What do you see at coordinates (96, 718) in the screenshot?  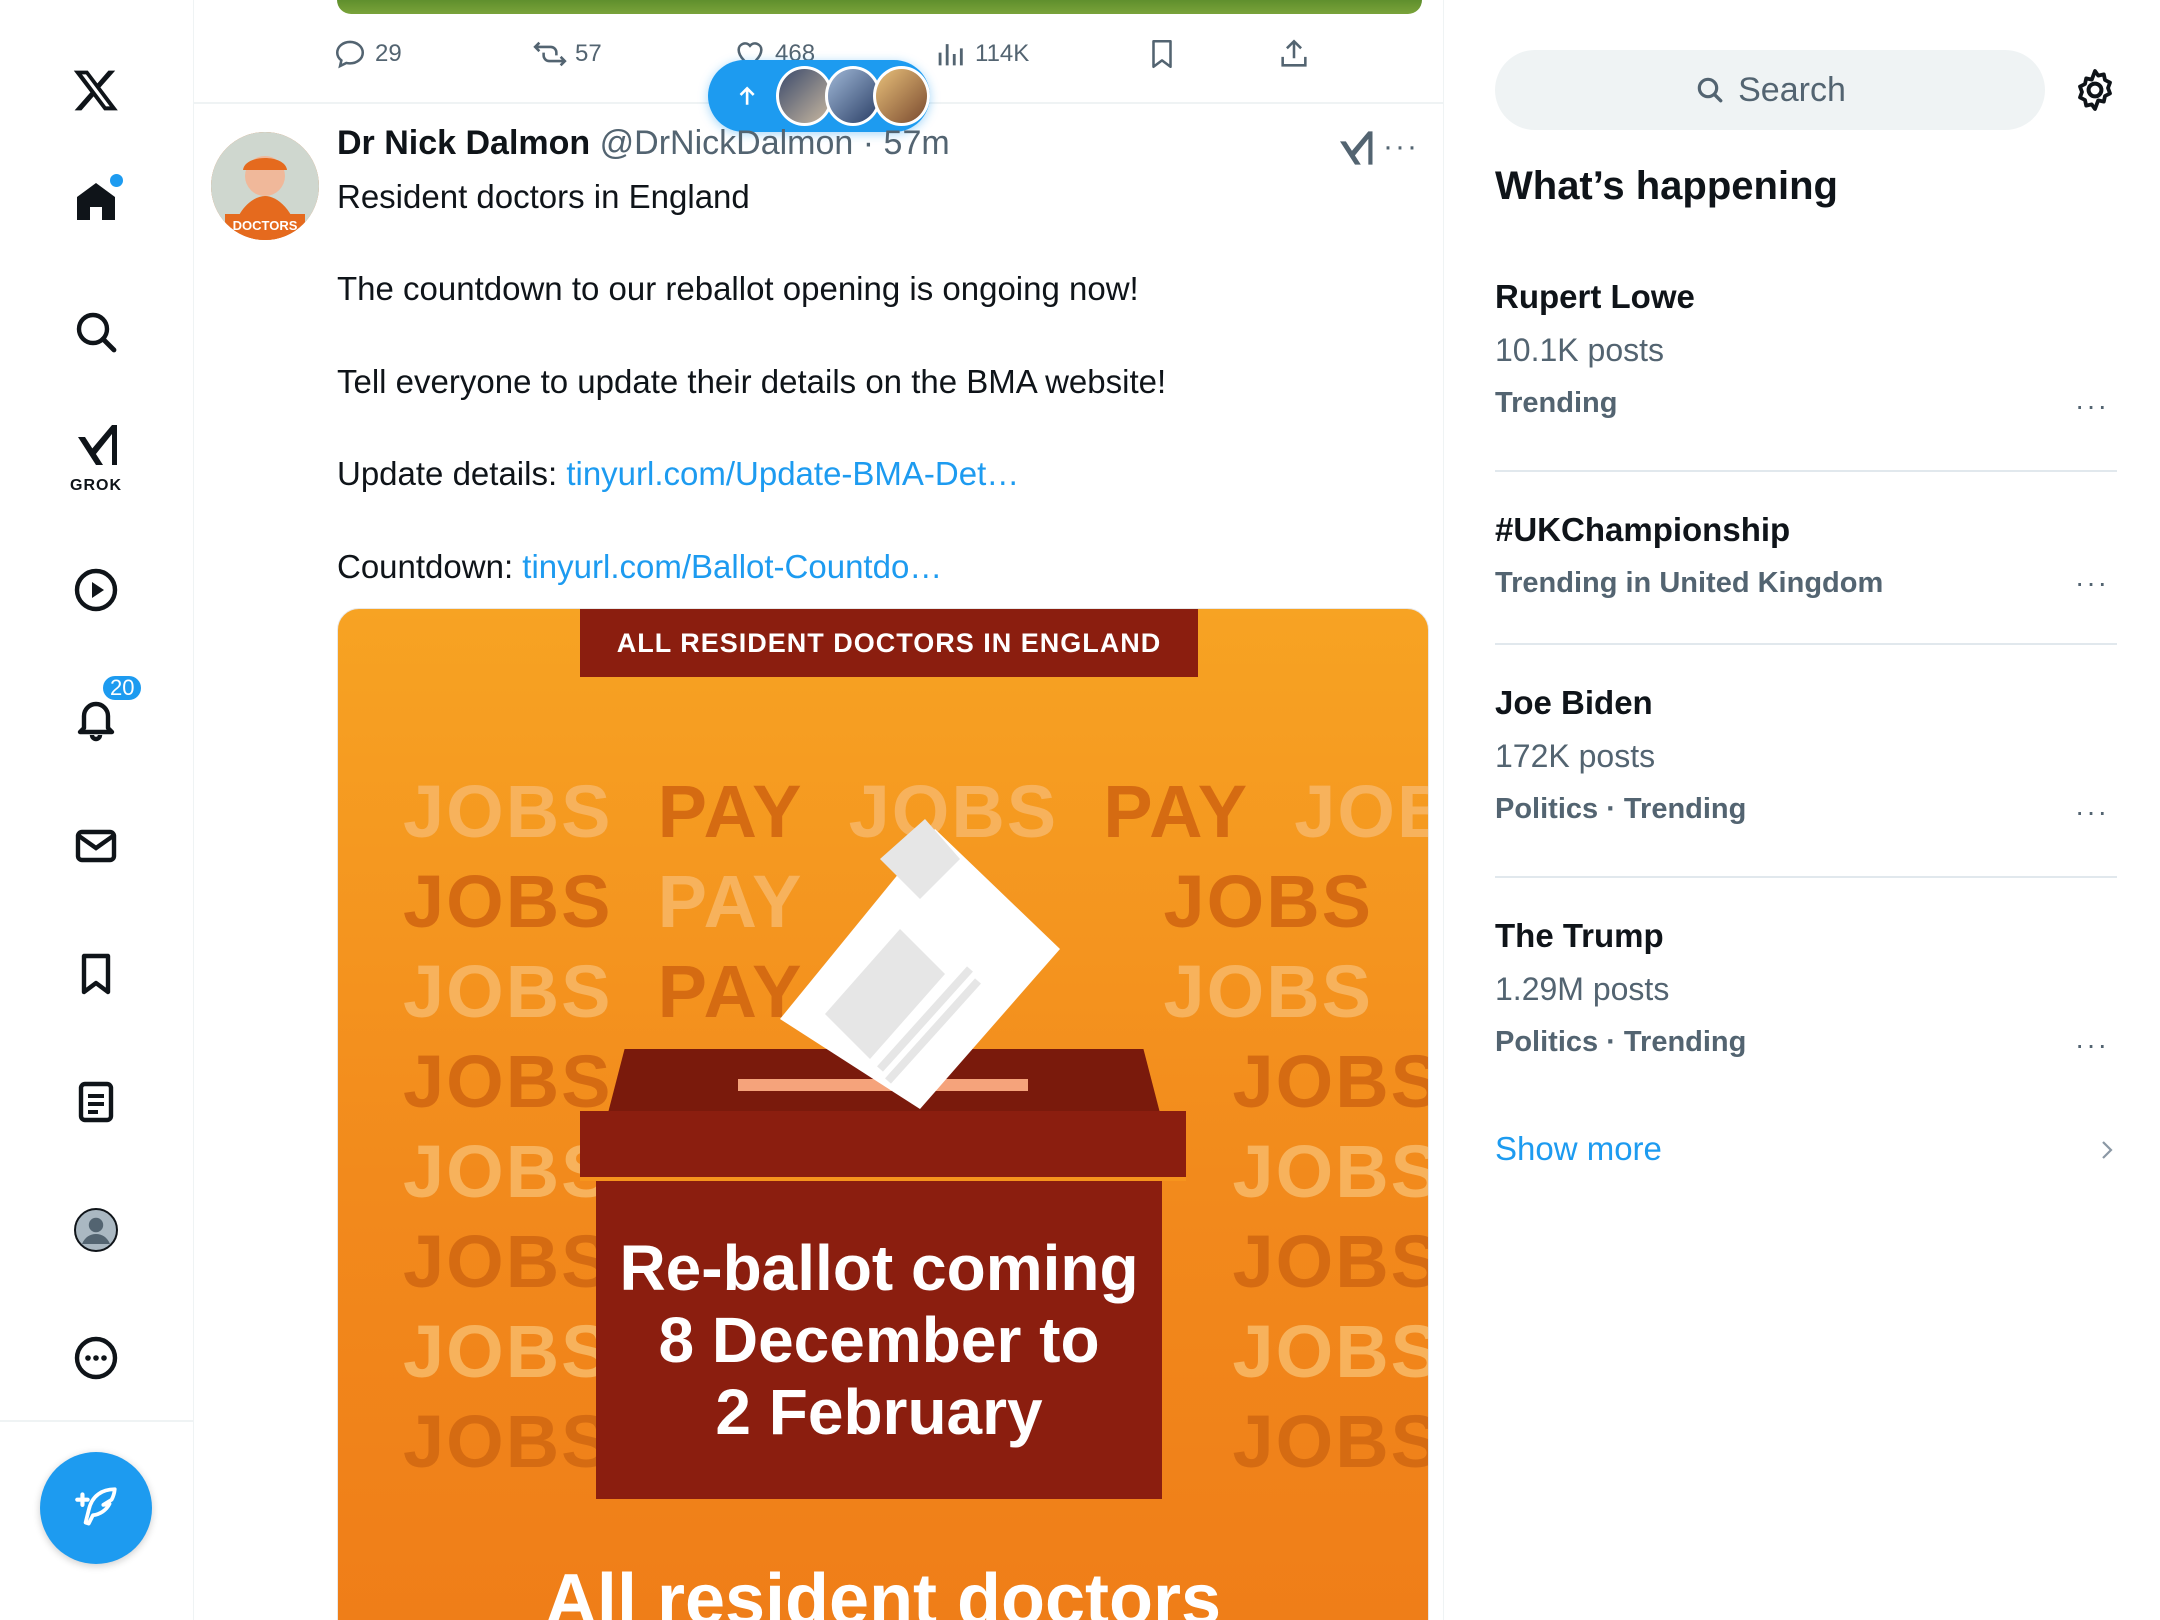 I see `nav-notifications: 20` at bounding box center [96, 718].